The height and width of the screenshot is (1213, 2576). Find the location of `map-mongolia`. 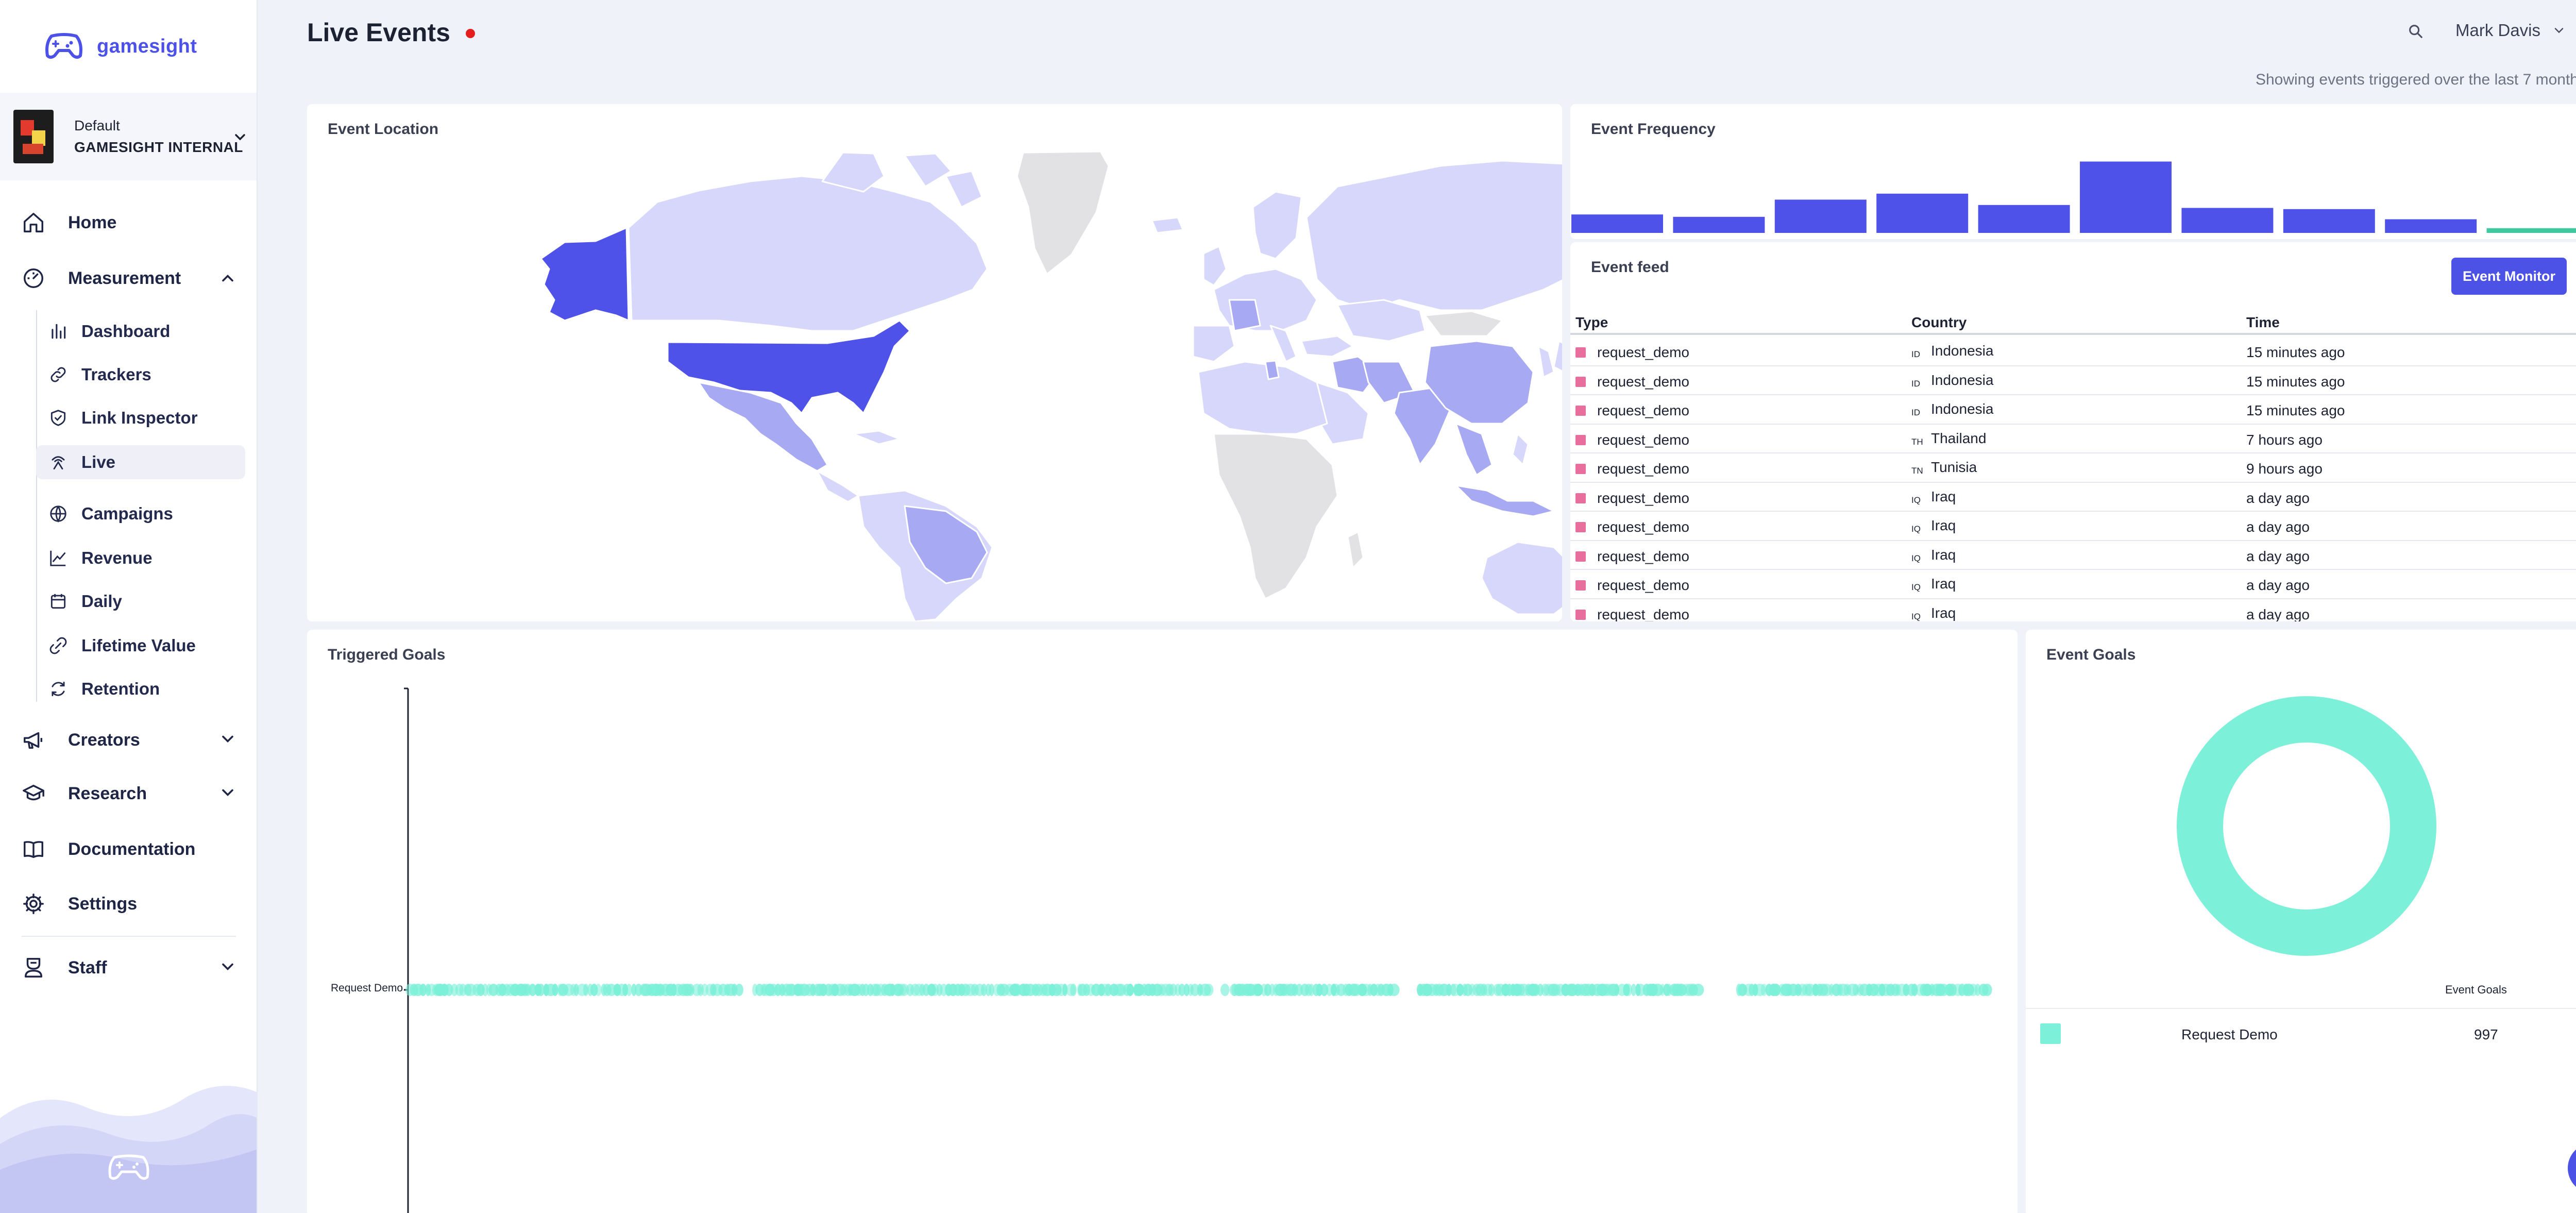

map-mongolia is located at coordinates (1463, 323).